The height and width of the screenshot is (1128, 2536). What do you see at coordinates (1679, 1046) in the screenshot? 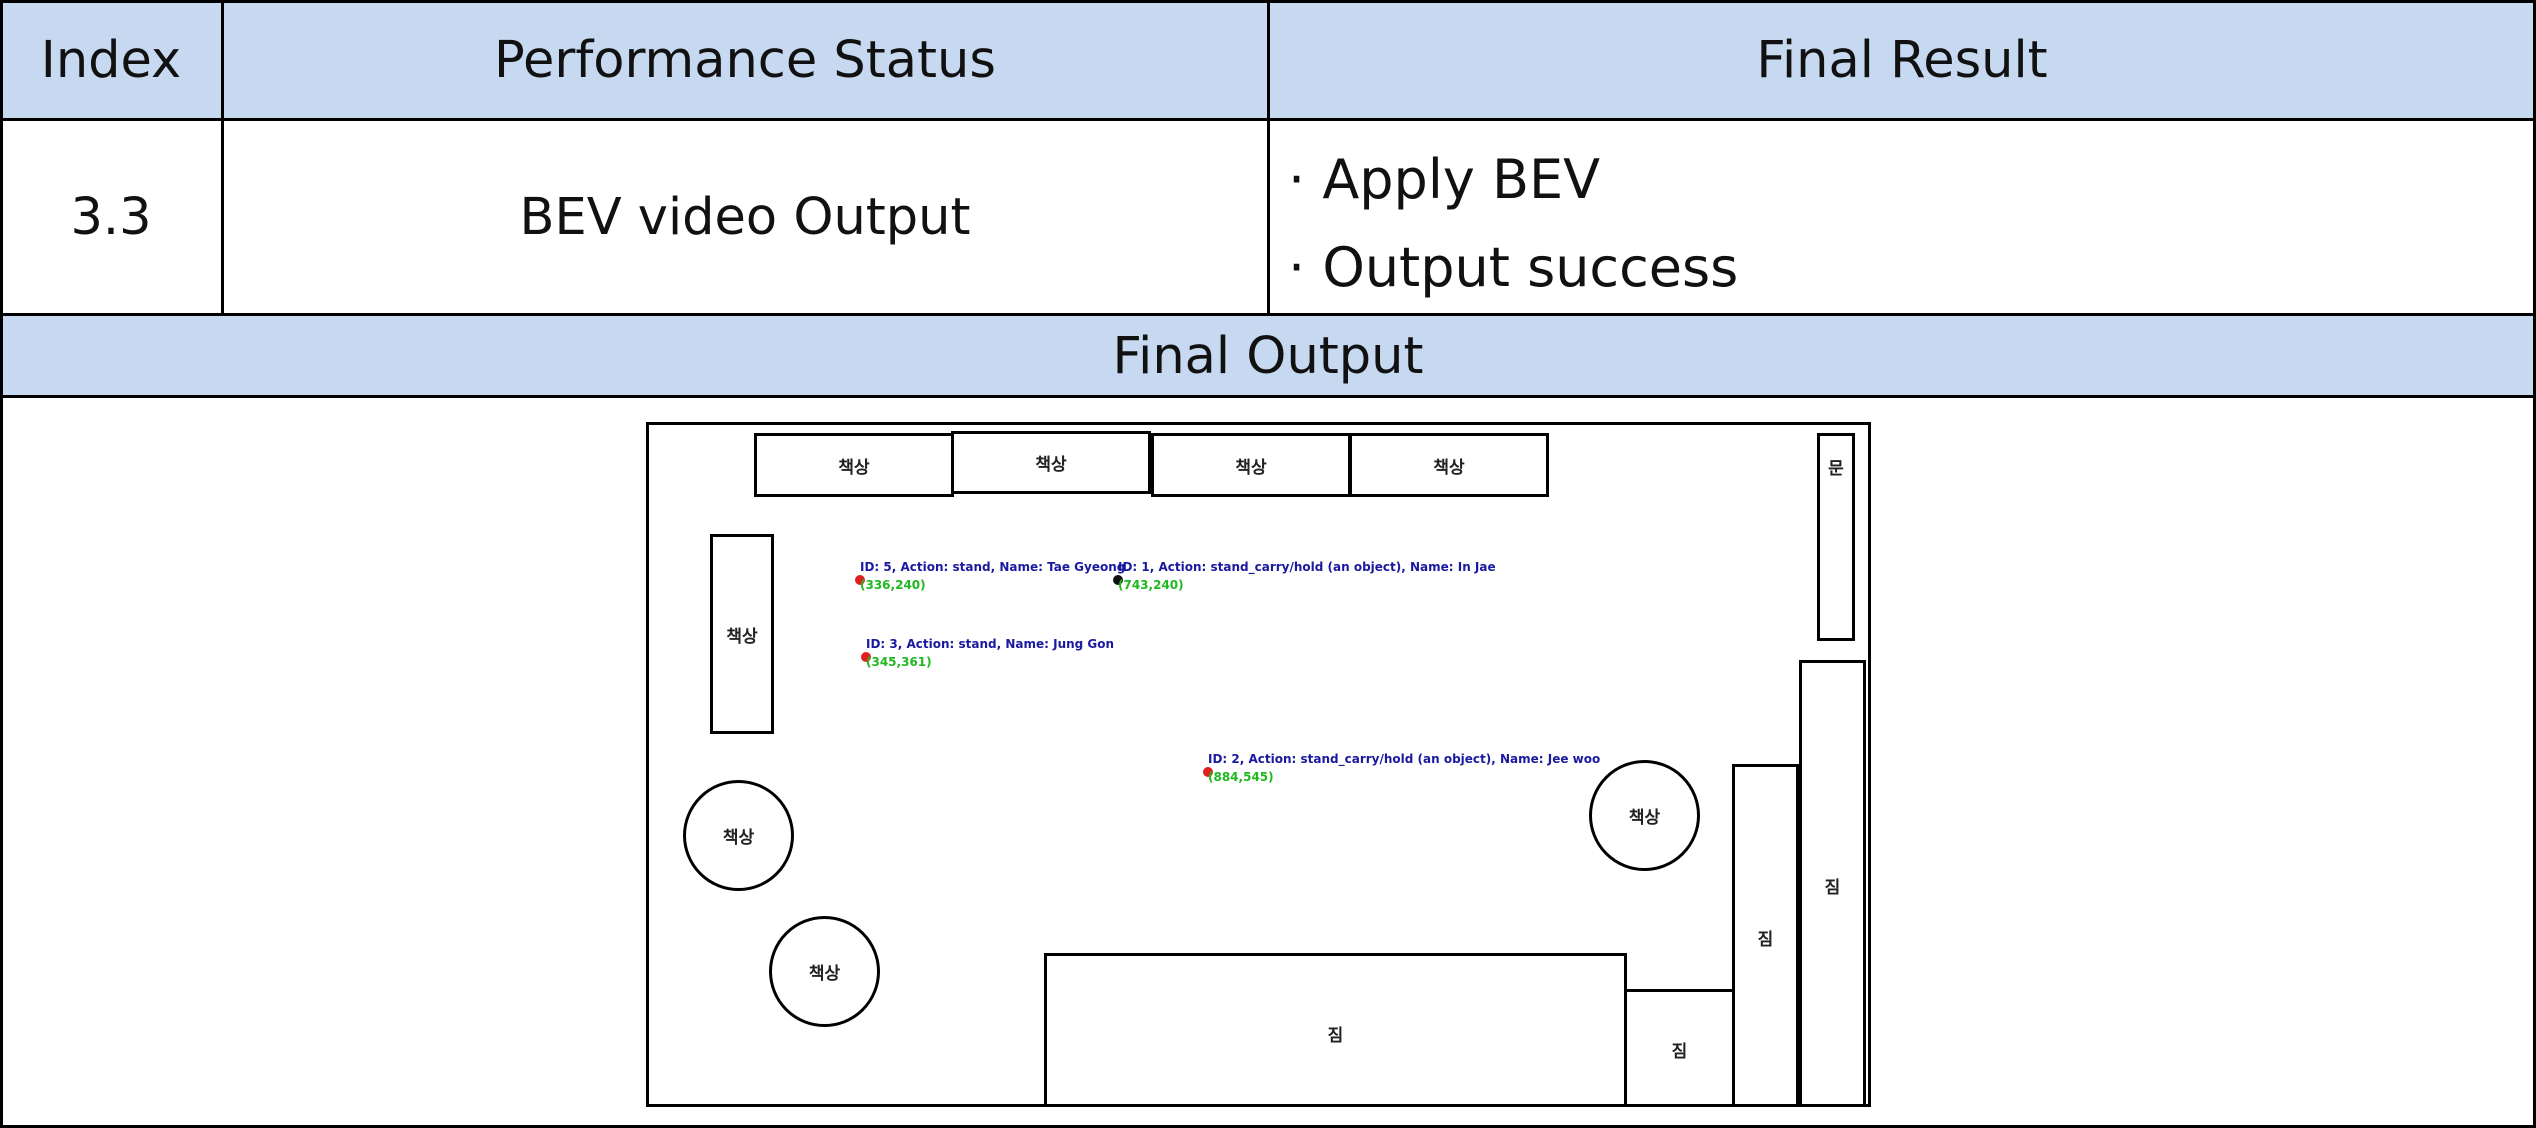
I see `luggage-bottom-small: 짐` at bounding box center [1679, 1046].